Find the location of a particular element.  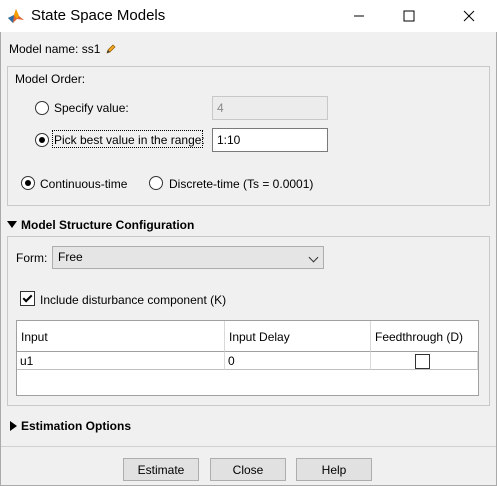

discrete-time-radio is located at coordinates (156, 183).